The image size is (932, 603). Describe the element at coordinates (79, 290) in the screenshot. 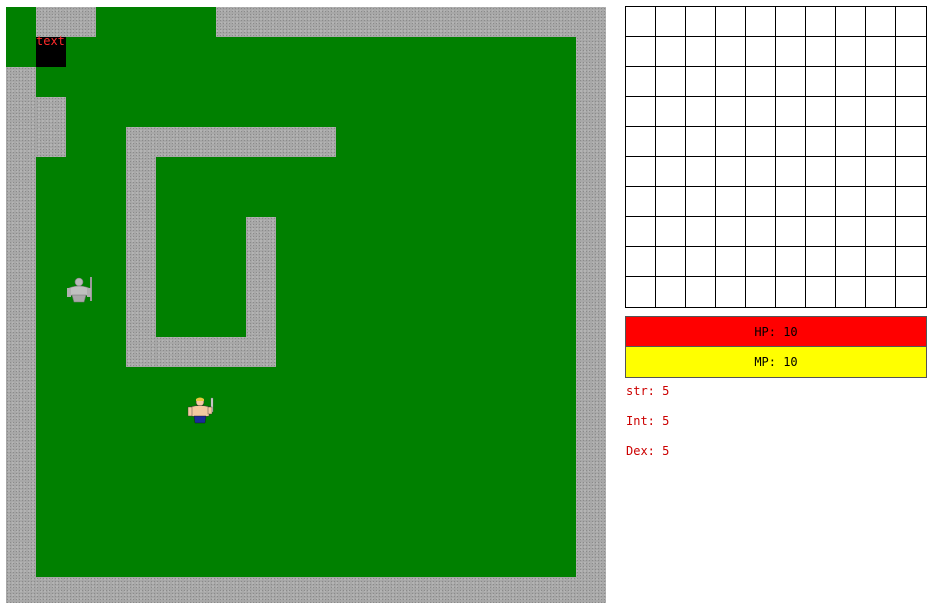

I see `statue-enemy-icon` at that location.